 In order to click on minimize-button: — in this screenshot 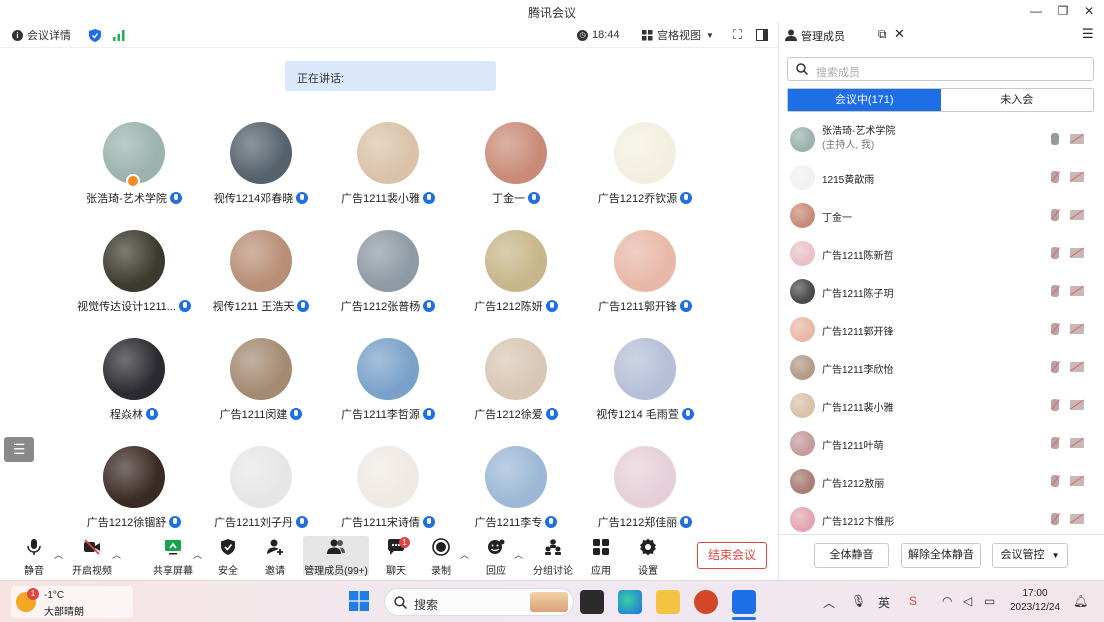, I will do `click(1036, 11)`.